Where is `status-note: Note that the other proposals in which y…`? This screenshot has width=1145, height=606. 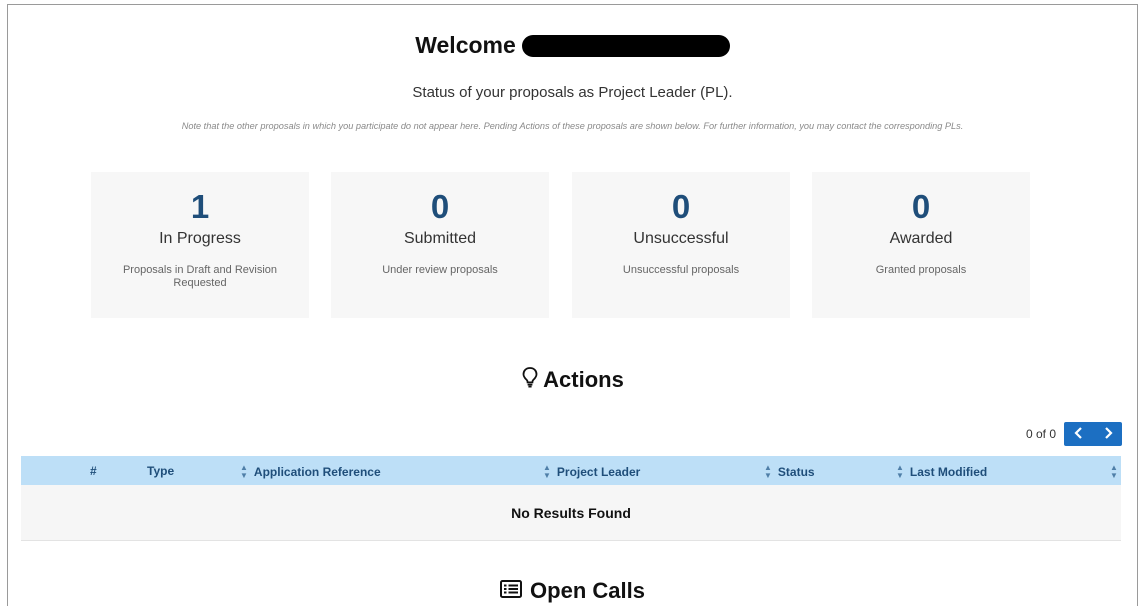
status-note: Note that the other proposals in which y… is located at coordinates (572, 126).